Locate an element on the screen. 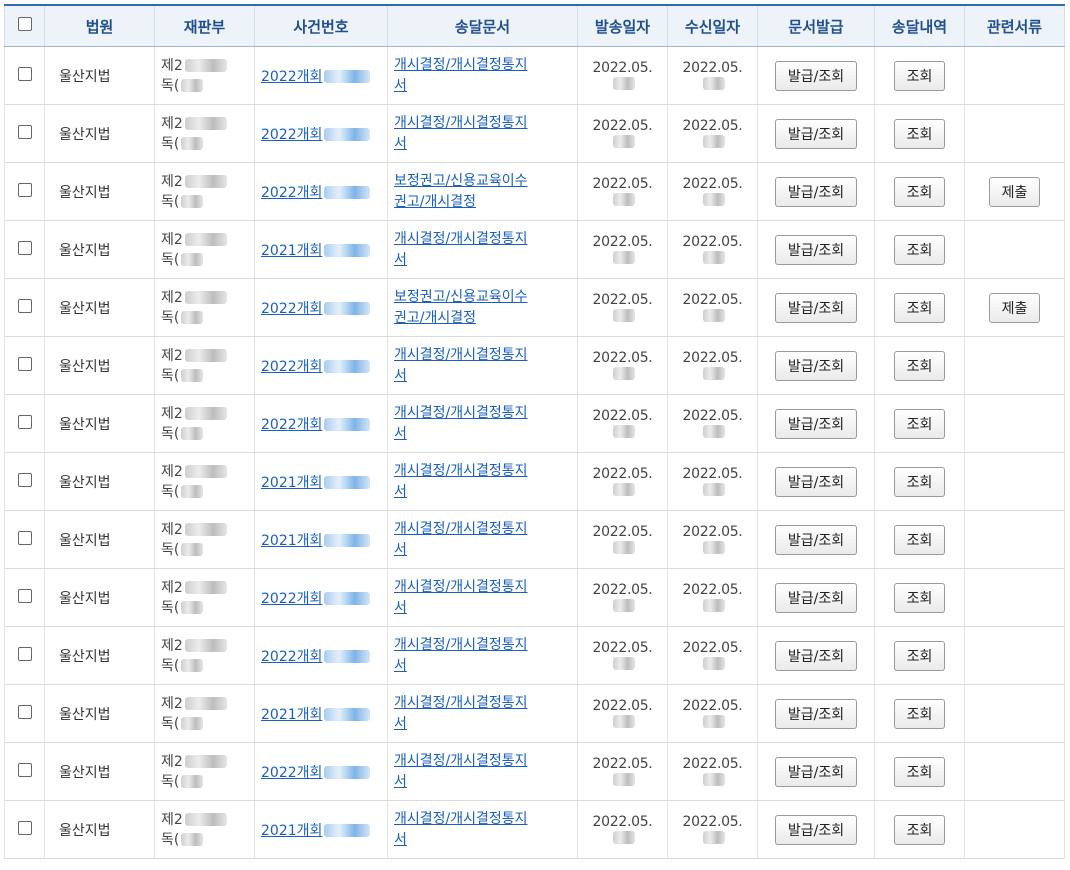  delivery-cell: 조회 is located at coordinates (919, 307).